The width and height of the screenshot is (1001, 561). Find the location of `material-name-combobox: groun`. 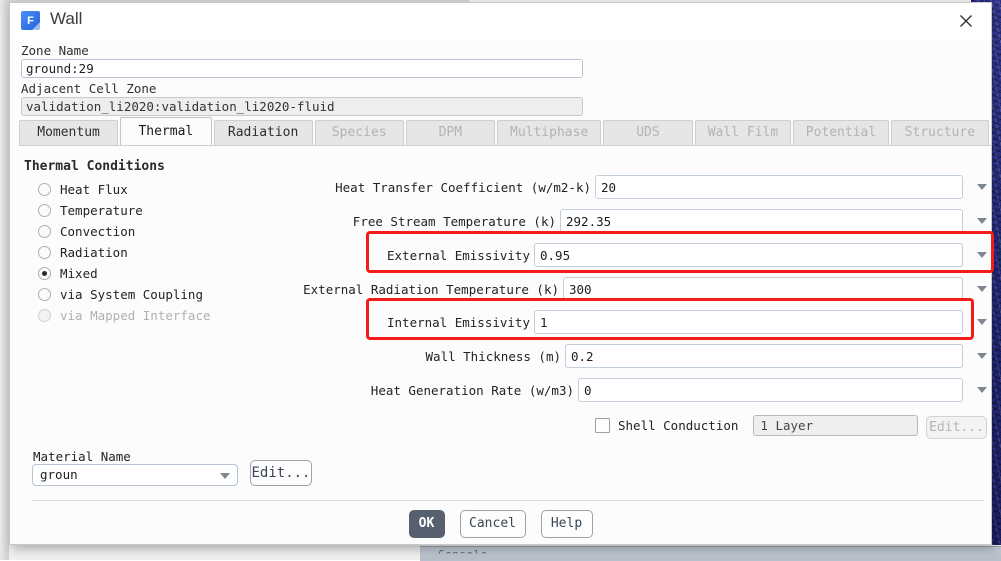

material-name-combobox: groun is located at coordinates (135, 475).